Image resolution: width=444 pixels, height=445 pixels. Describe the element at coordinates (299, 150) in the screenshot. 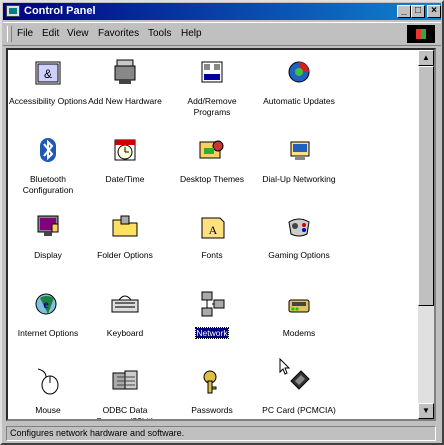

I see `dialup-networking-icon` at that location.